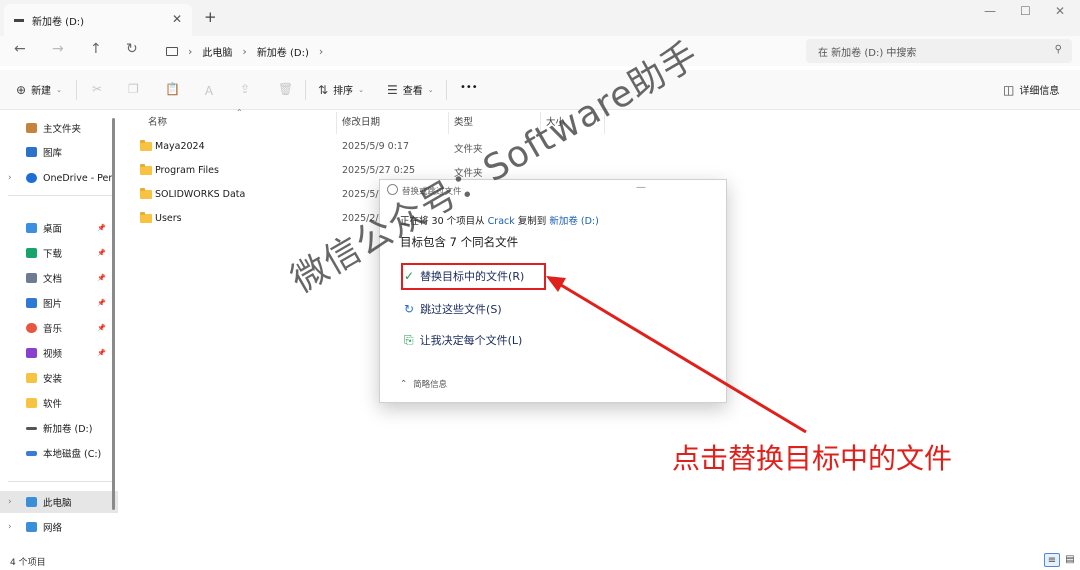 The image size is (1080, 570). I want to click on sidebar-item-install: 安装, so click(59, 378).